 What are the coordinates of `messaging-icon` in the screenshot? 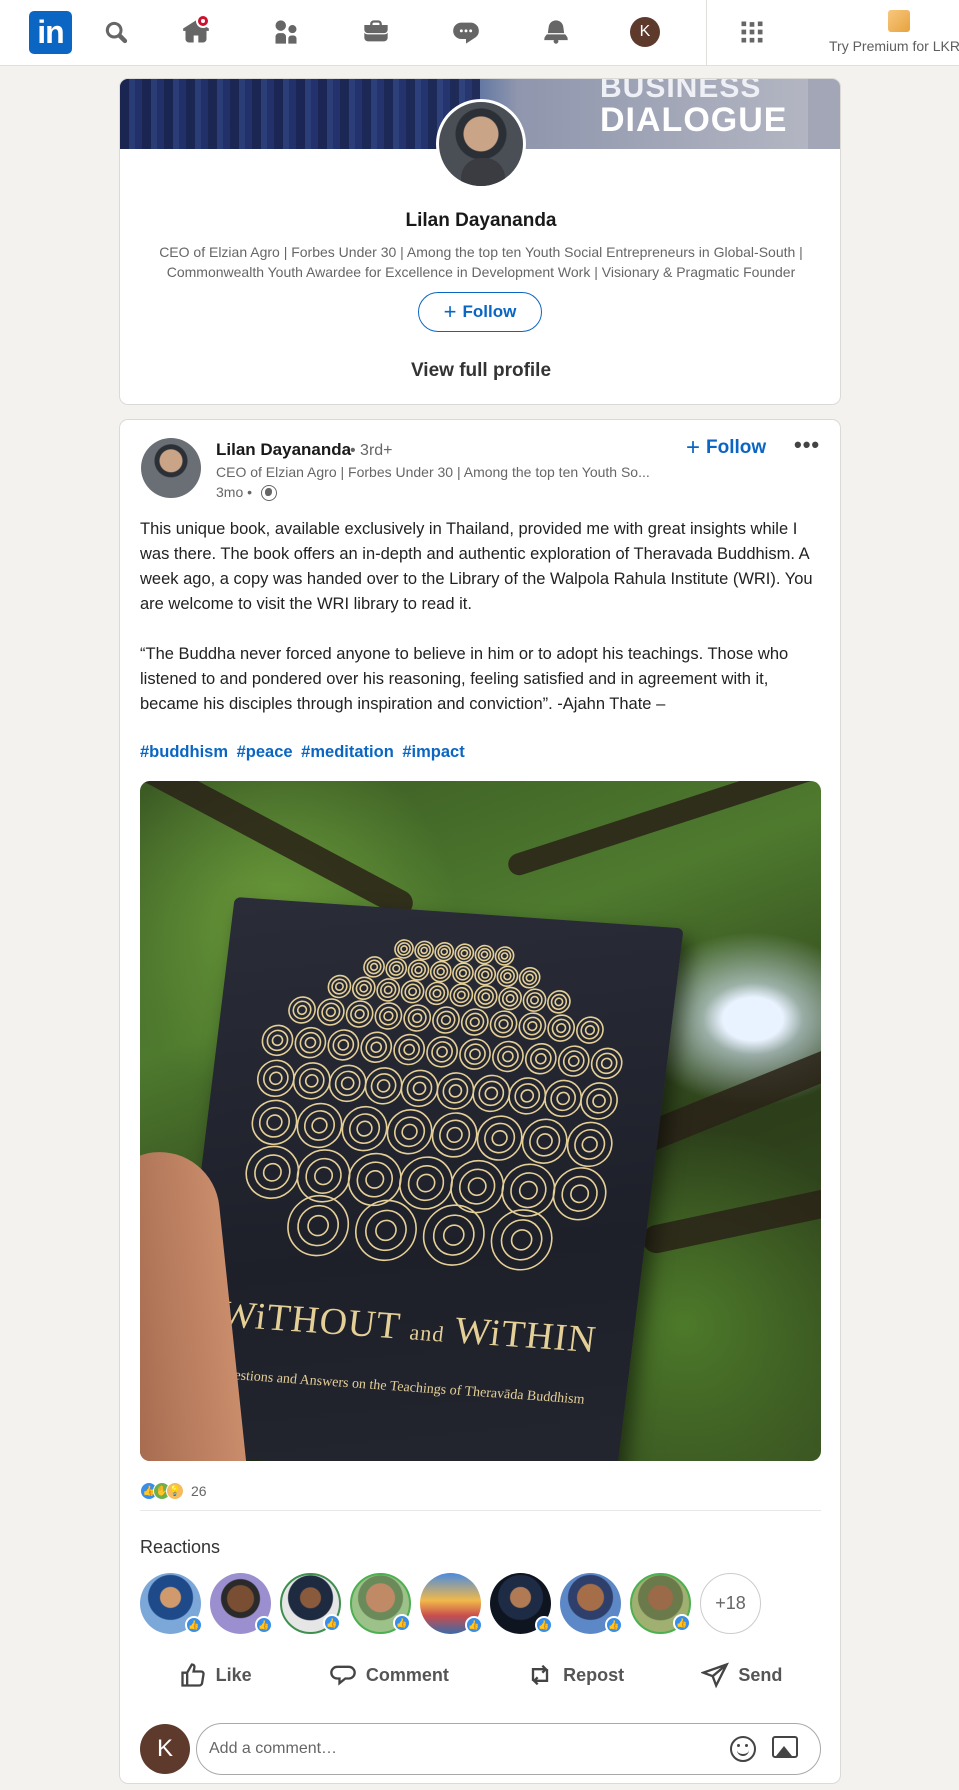 It's located at (466, 32).